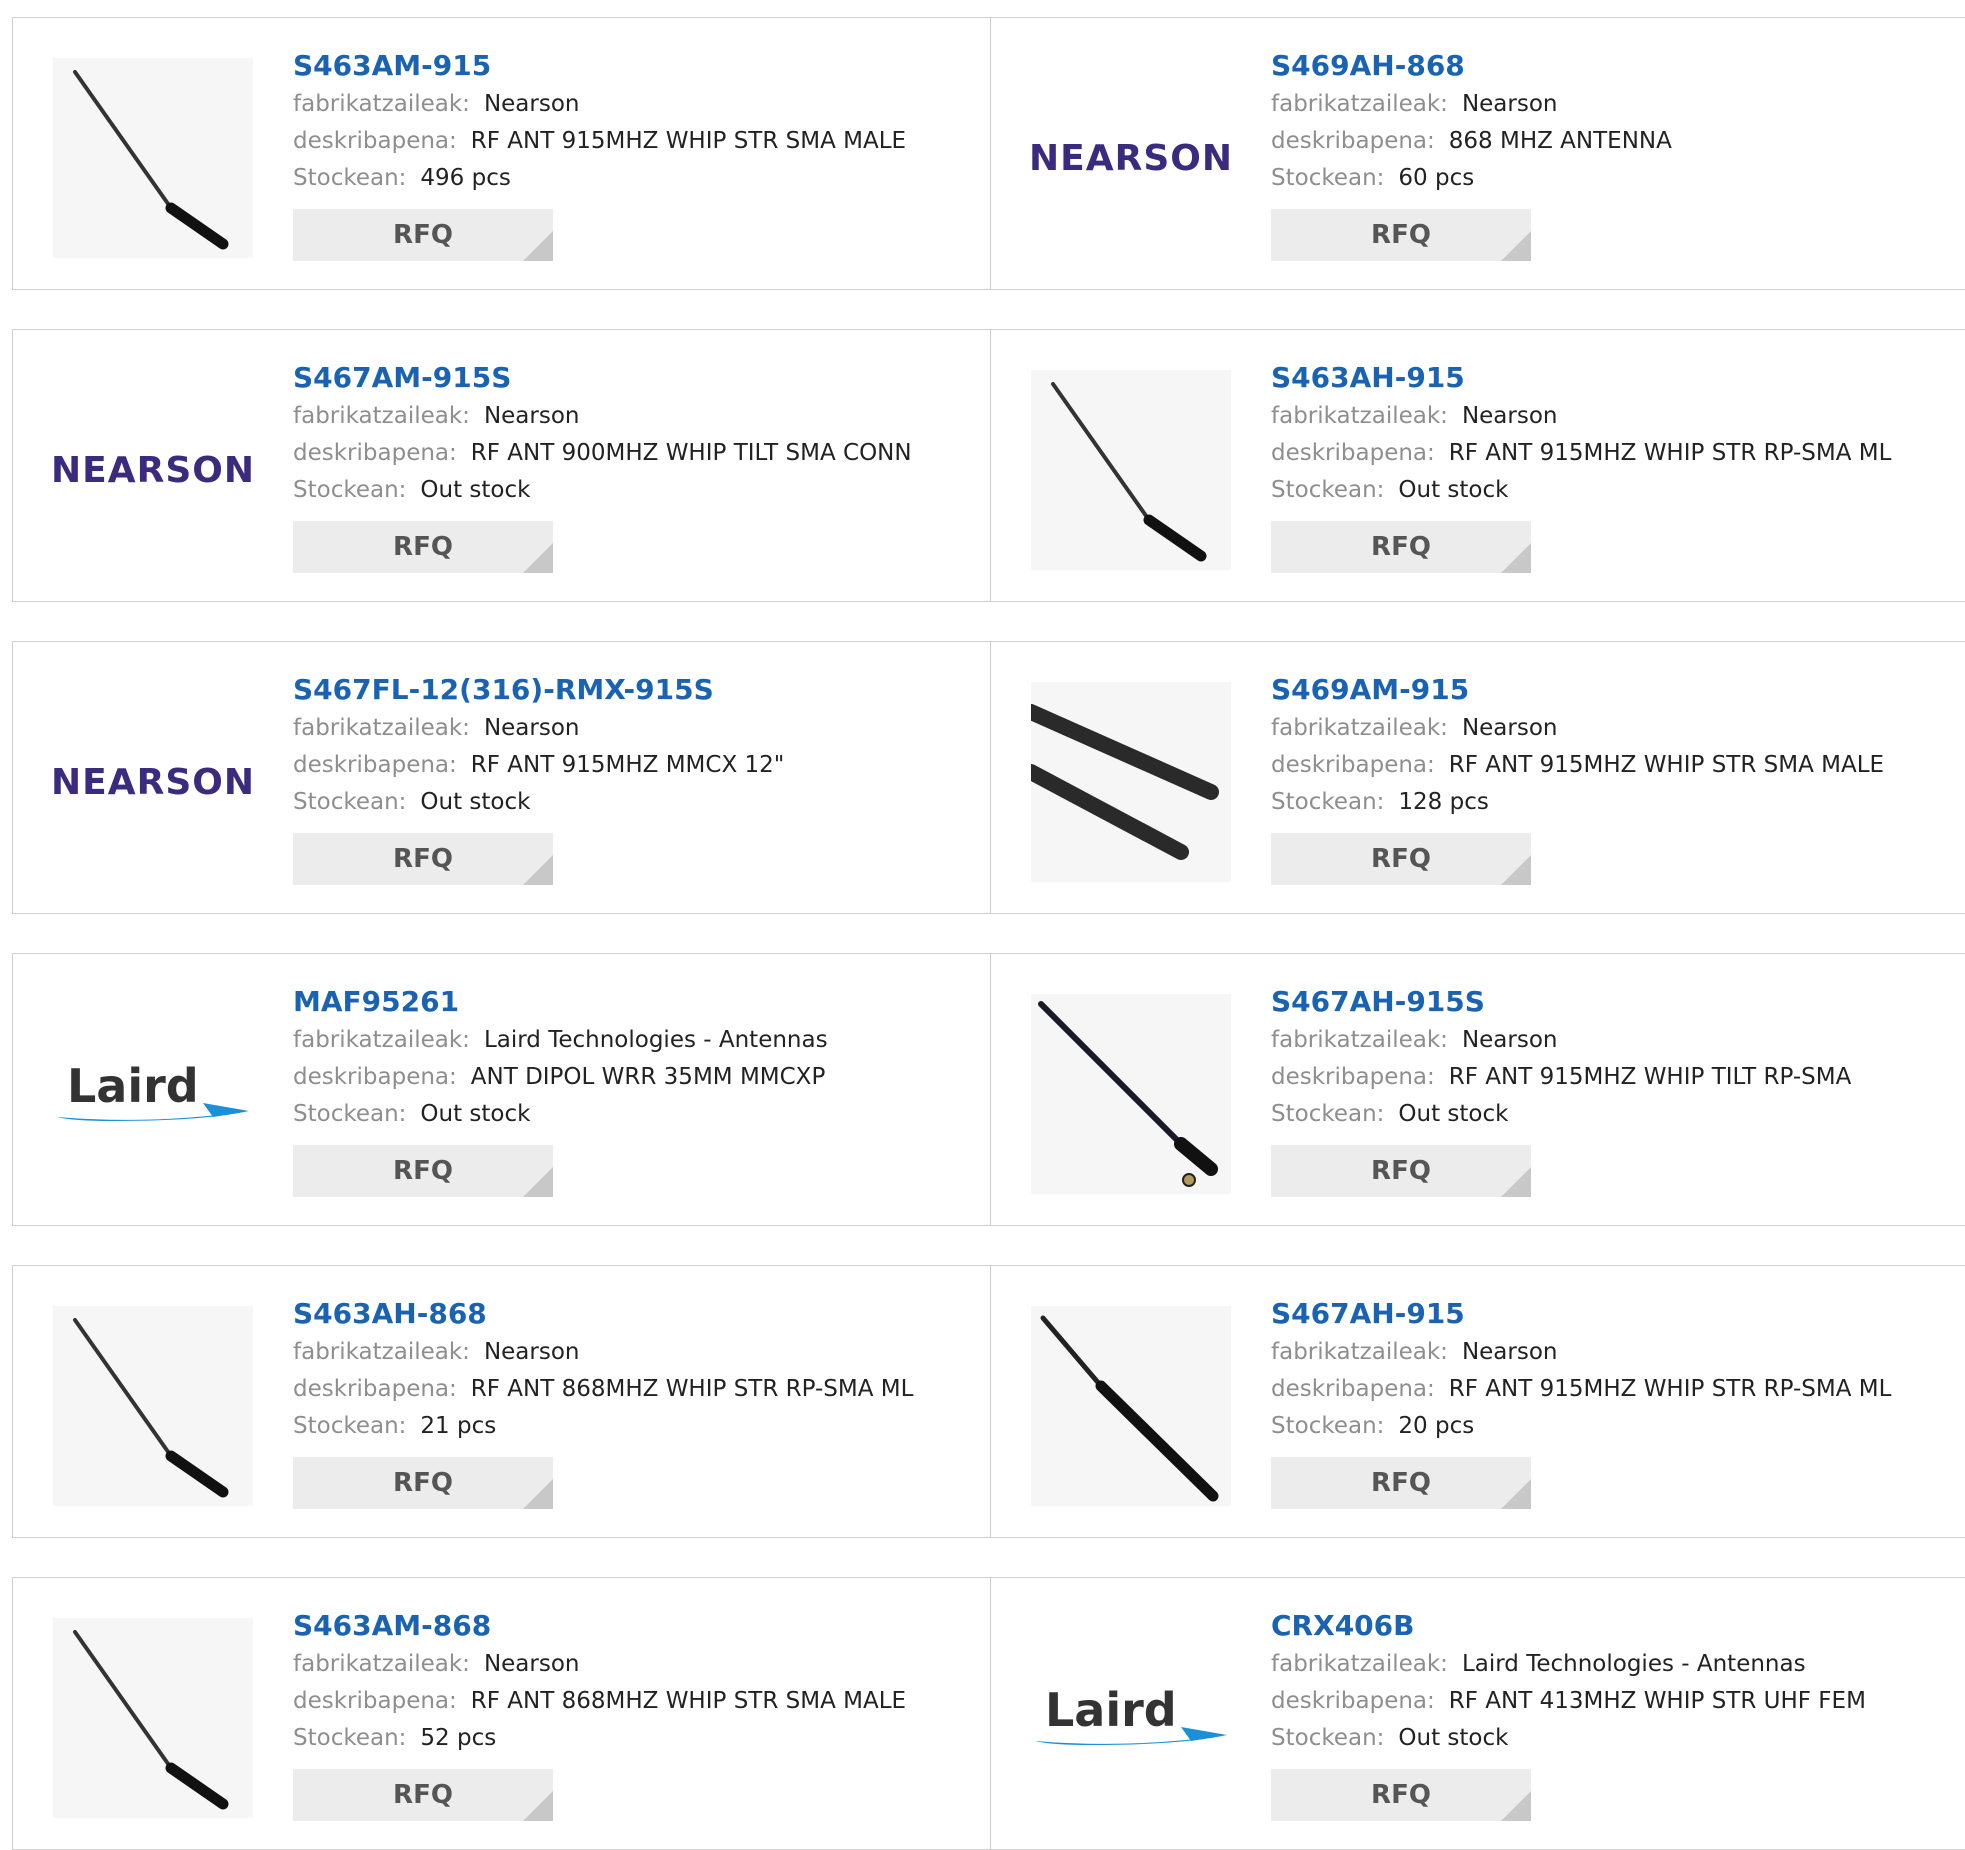  What do you see at coordinates (1568, 1626) in the screenshot?
I see `part-number-link: CRX406B` at bounding box center [1568, 1626].